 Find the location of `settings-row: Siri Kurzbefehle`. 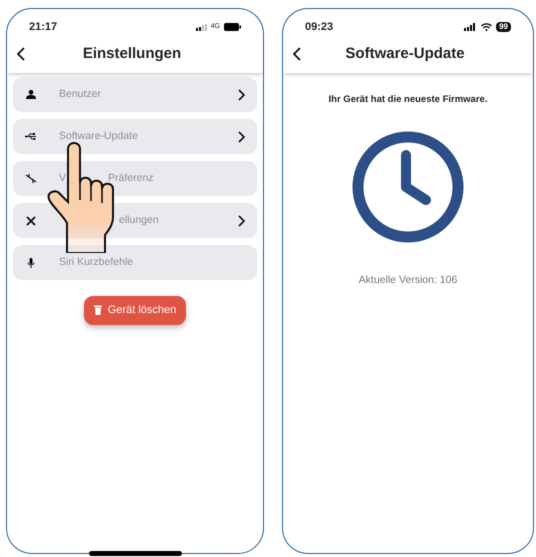

settings-row: Siri Kurzbefehle is located at coordinates (135, 262).